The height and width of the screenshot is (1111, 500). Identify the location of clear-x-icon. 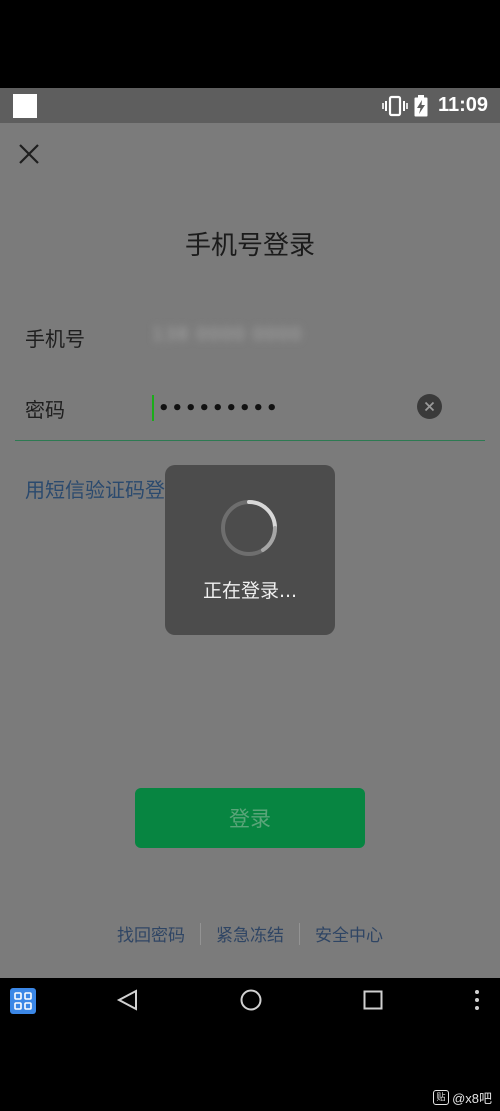
(429, 406).